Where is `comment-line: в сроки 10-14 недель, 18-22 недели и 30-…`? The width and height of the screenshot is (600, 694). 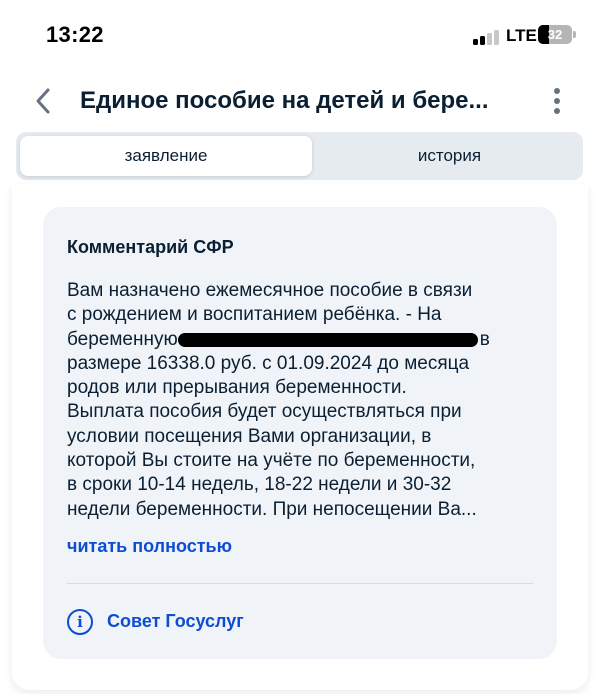
comment-line: в сроки 10-14 недель, 18-22 недели и 30-… is located at coordinates (259, 485).